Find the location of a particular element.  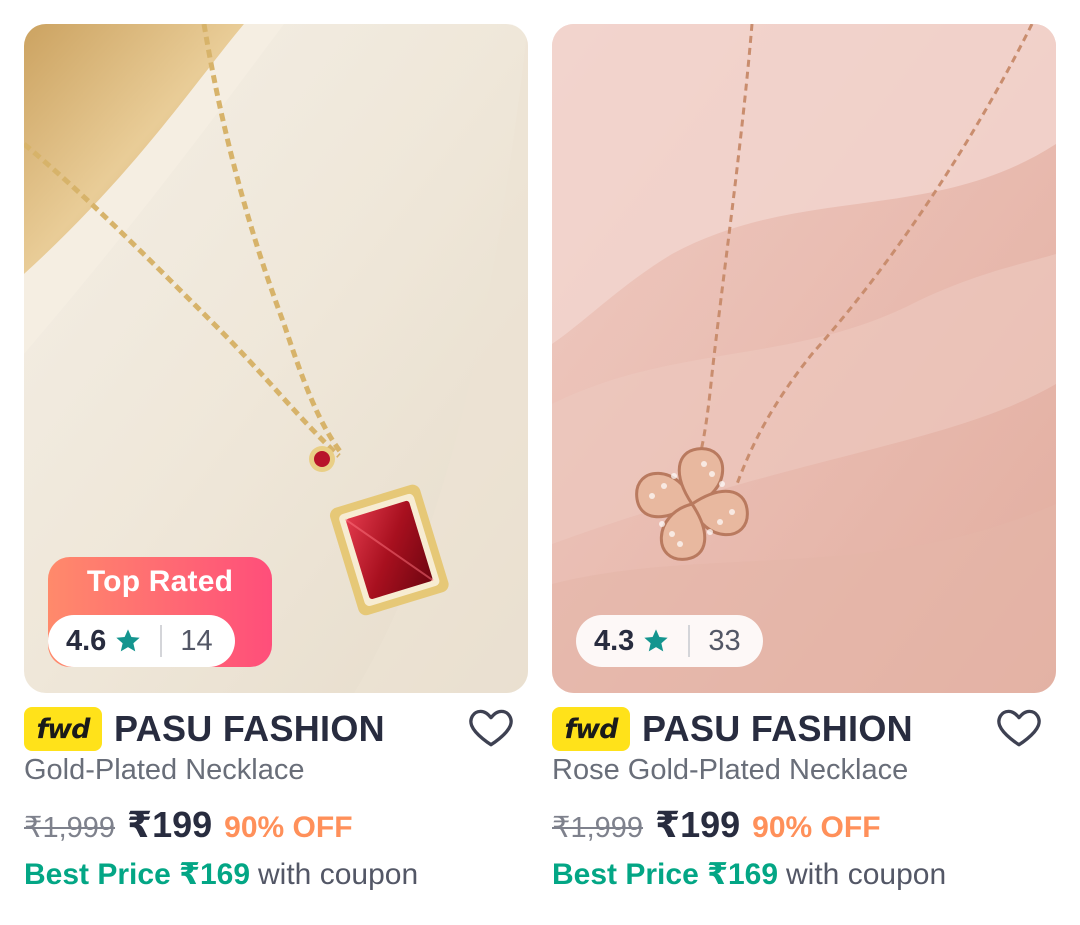

rating-value: 4.6 is located at coordinates (86, 640).